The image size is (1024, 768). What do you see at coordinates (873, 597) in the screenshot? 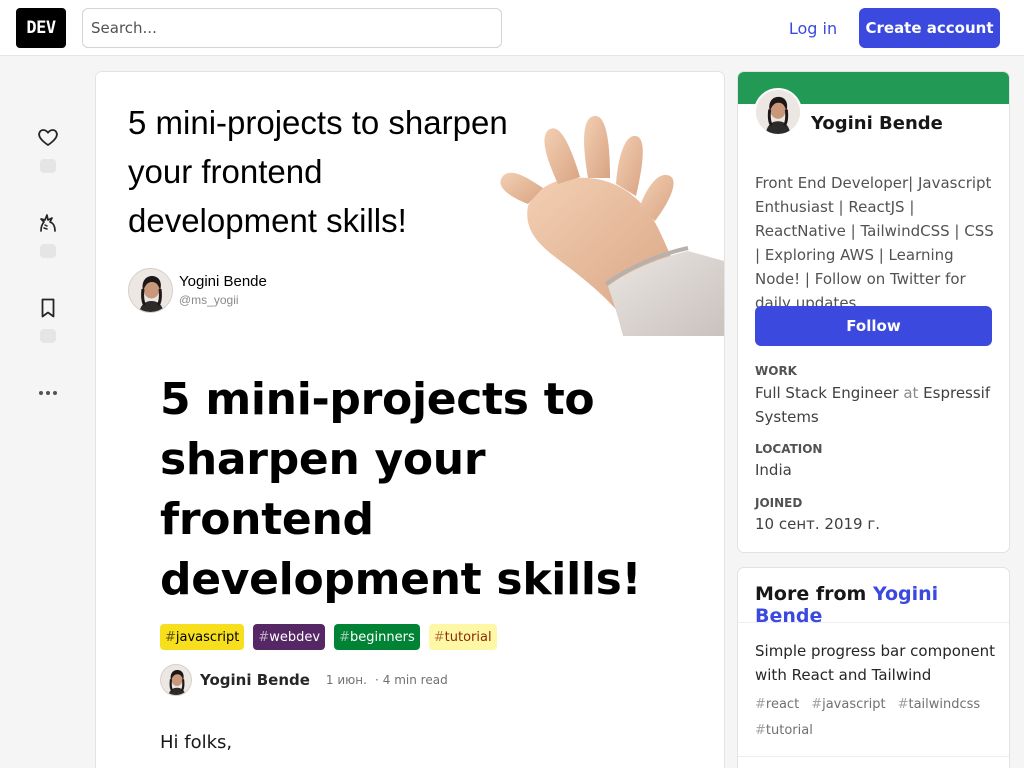
I see `more-from-heading: More from Yogini Bende` at bounding box center [873, 597].